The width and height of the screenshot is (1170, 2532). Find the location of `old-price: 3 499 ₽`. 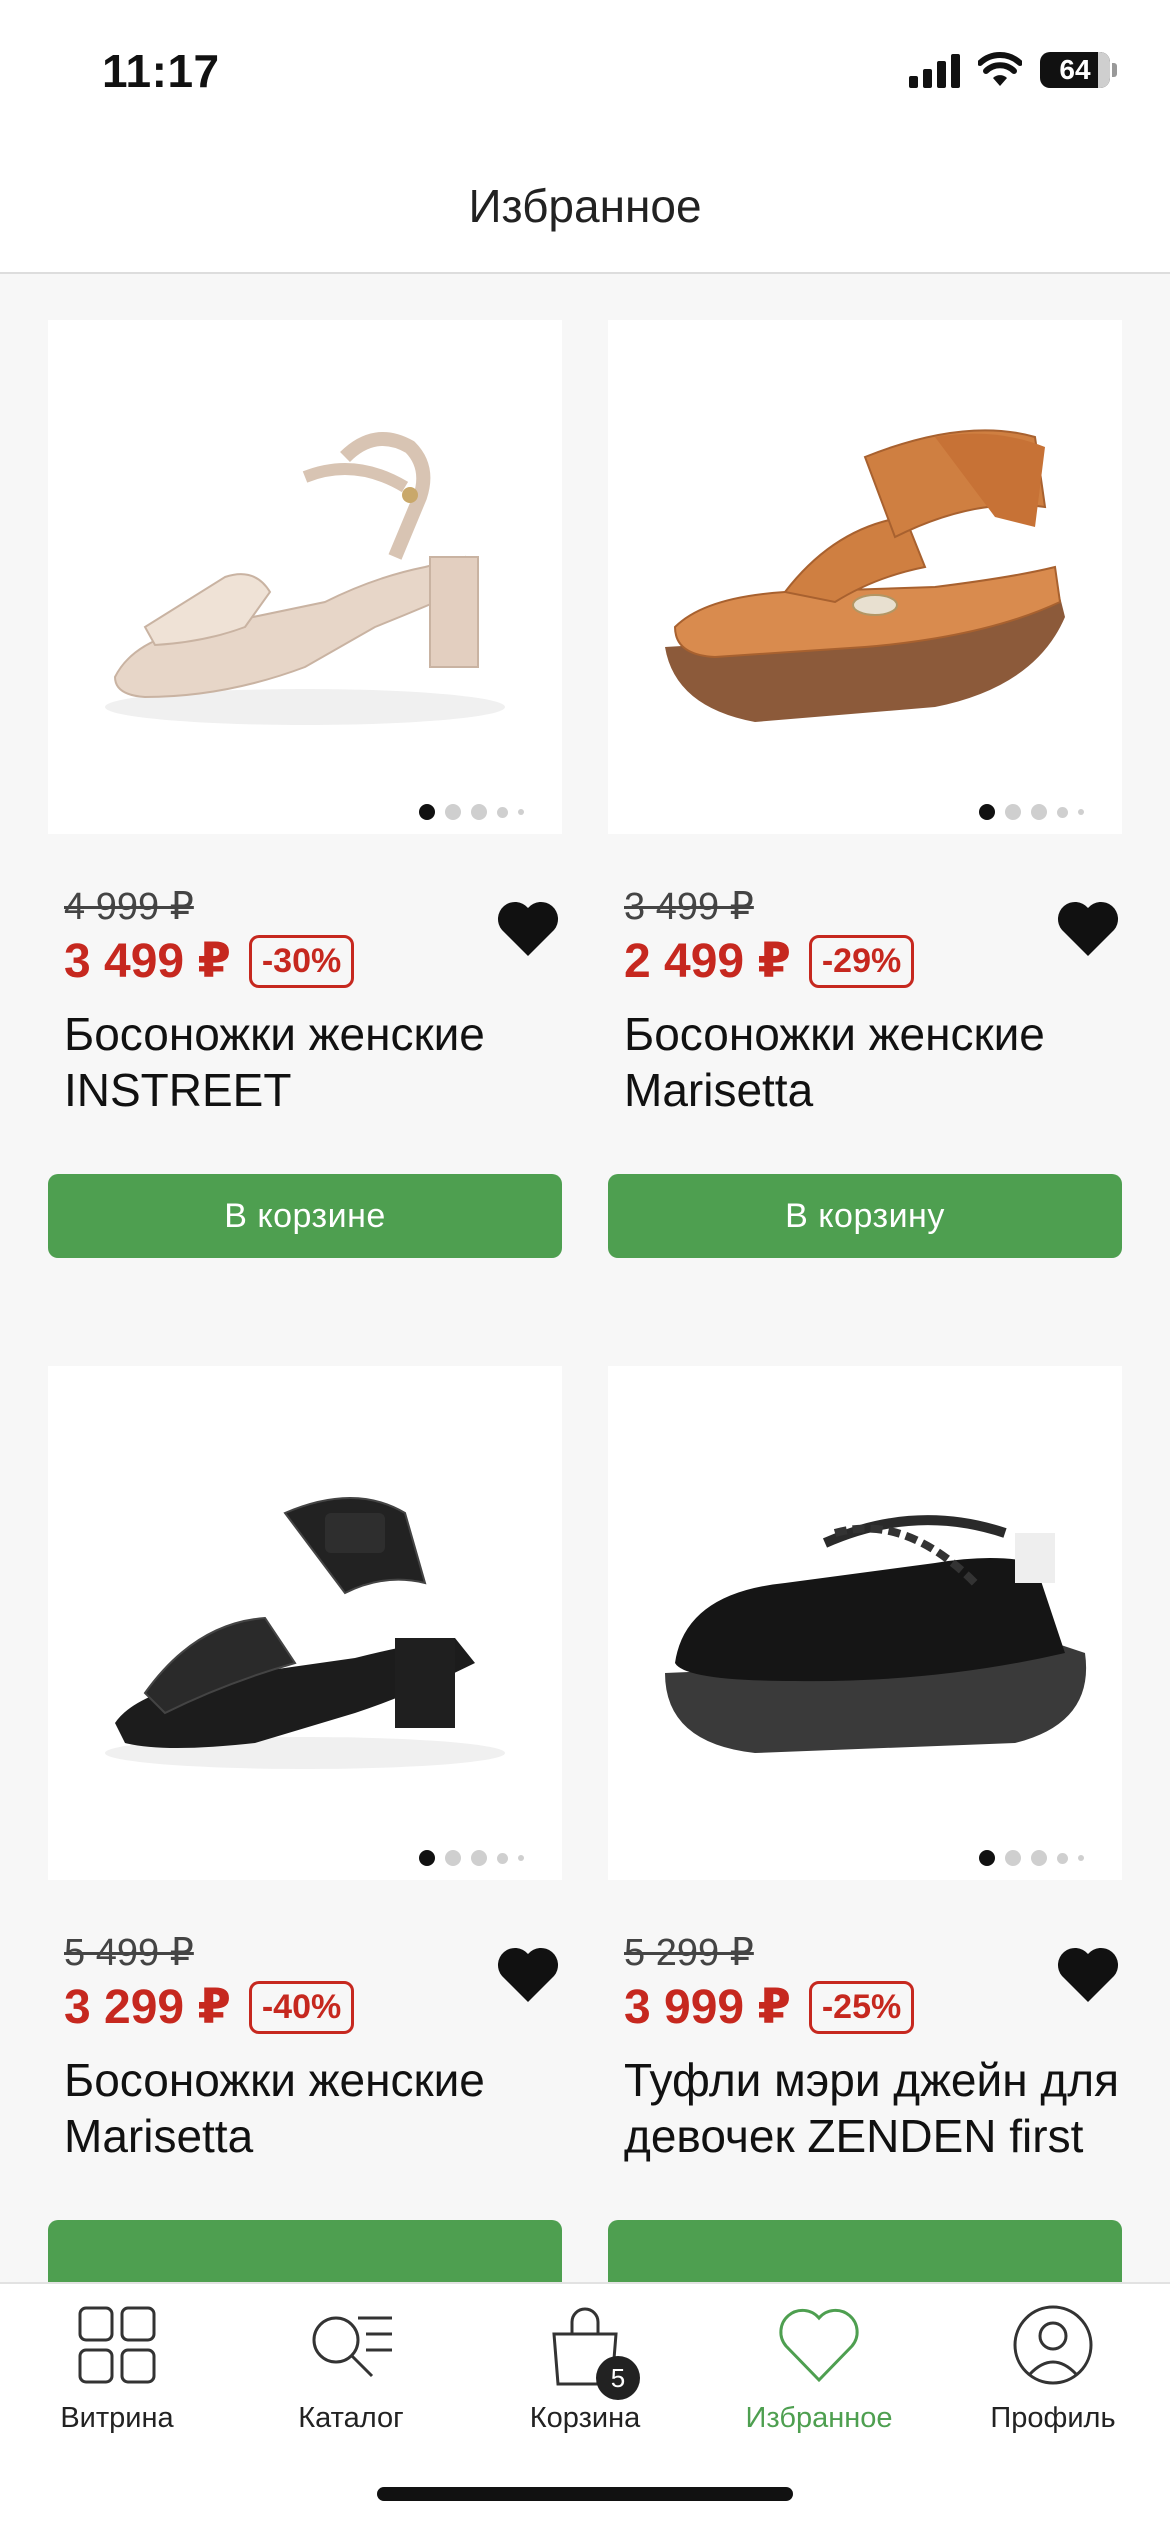

old-price: 3 499 ₽ is located at coordinates (689, 907).